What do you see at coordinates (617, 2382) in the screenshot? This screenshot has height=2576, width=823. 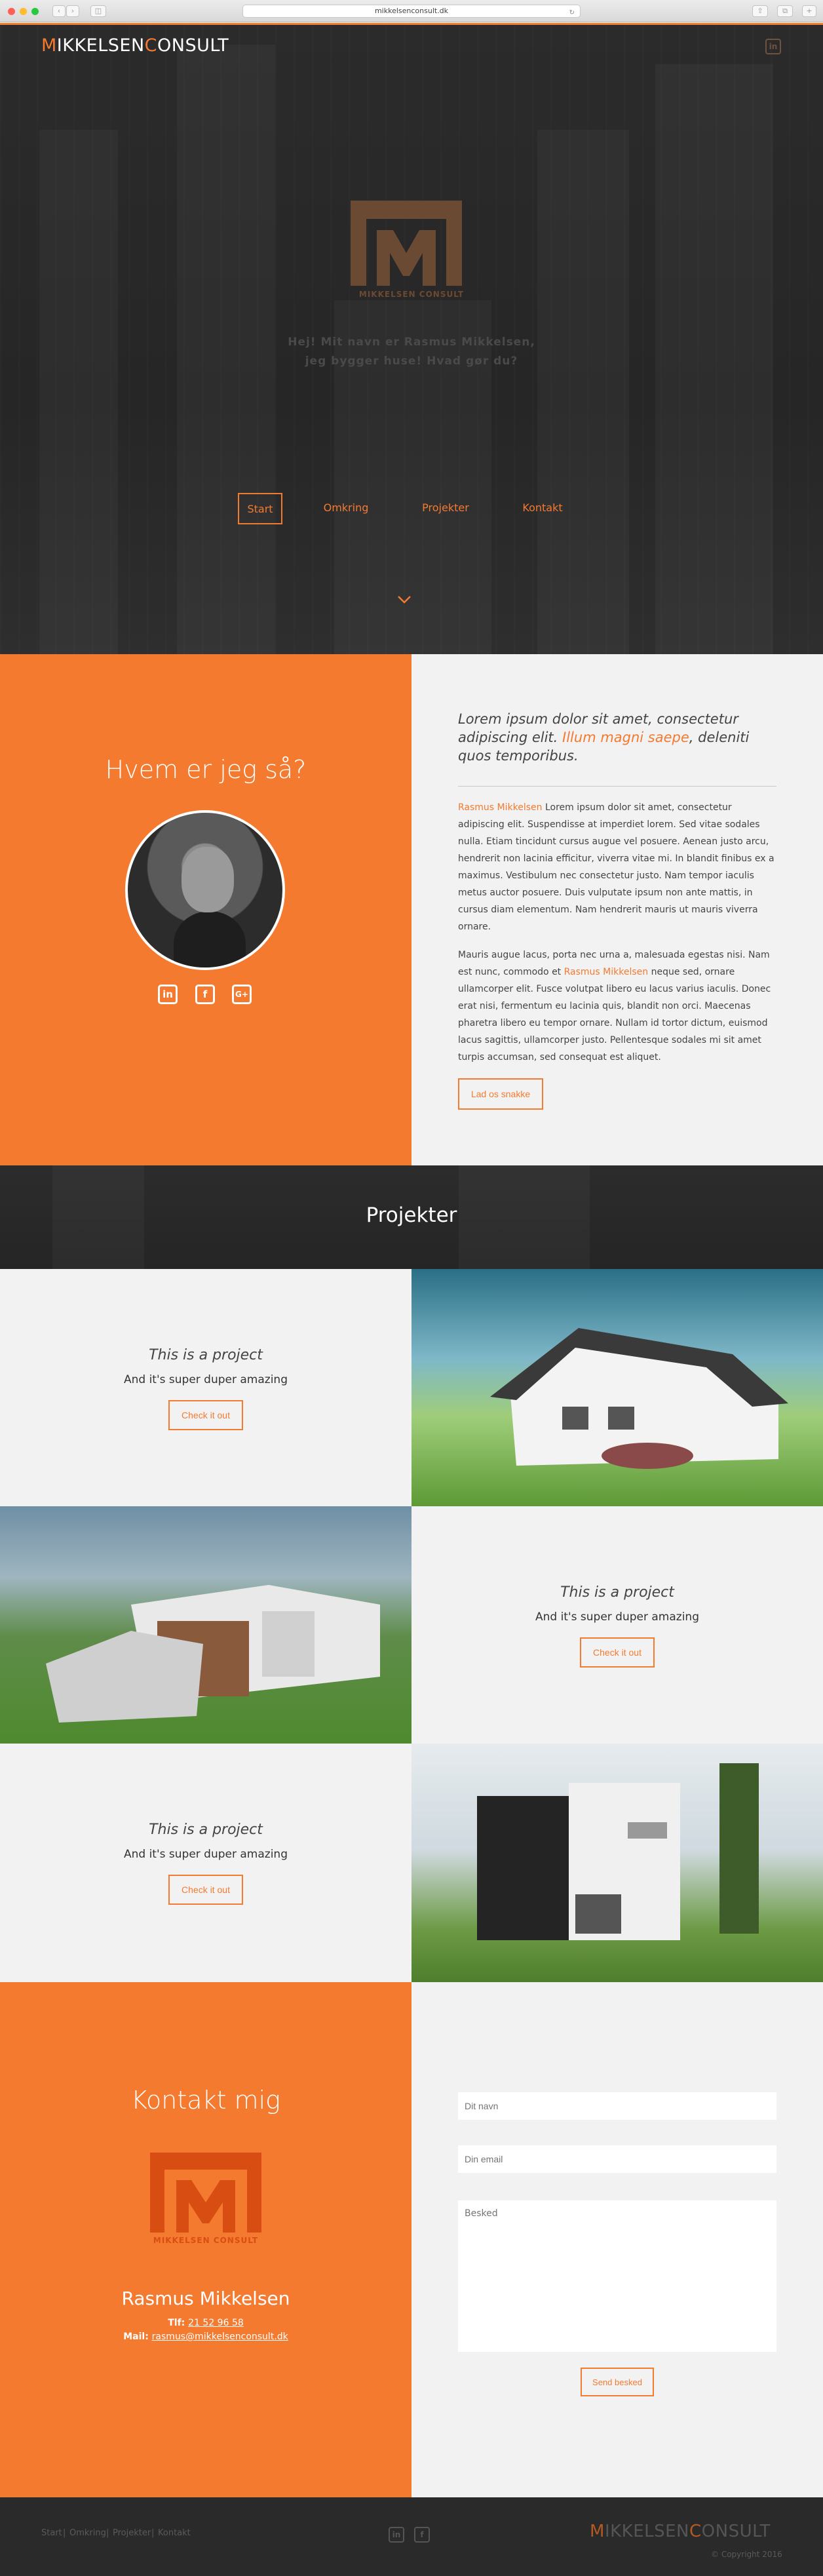 I see `send-message-button: Send besked` at bounding box center [617, 2382].